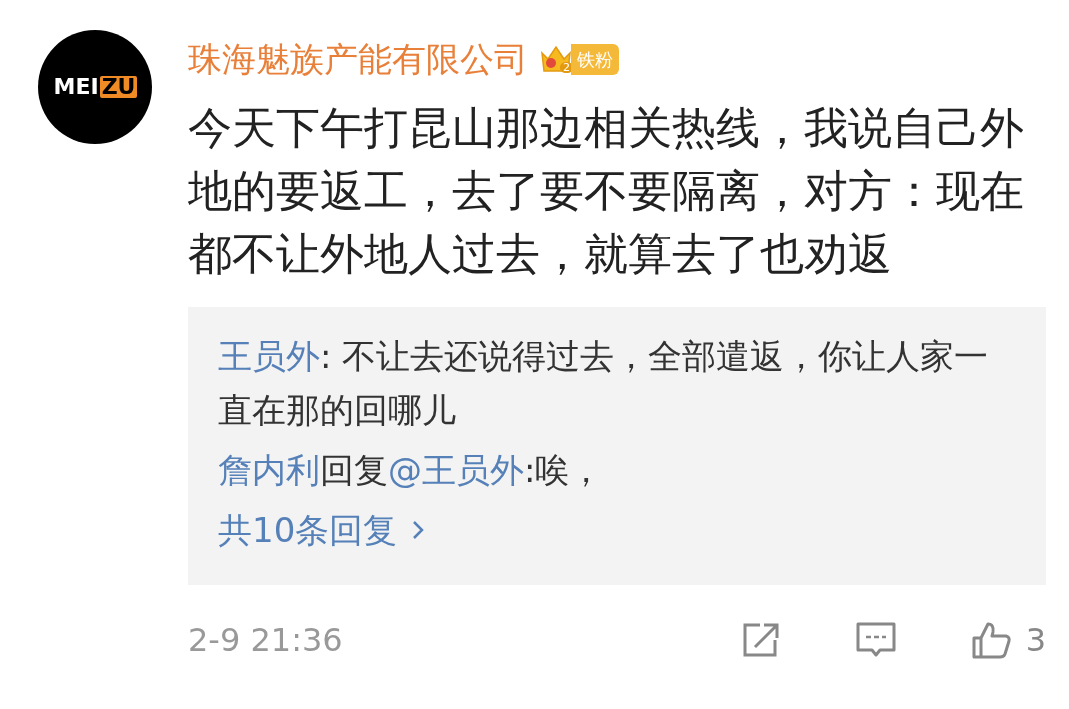  Describe the element at coordinates (118, 87) in the screenshot. I see `logo-text: ZU` at that location.